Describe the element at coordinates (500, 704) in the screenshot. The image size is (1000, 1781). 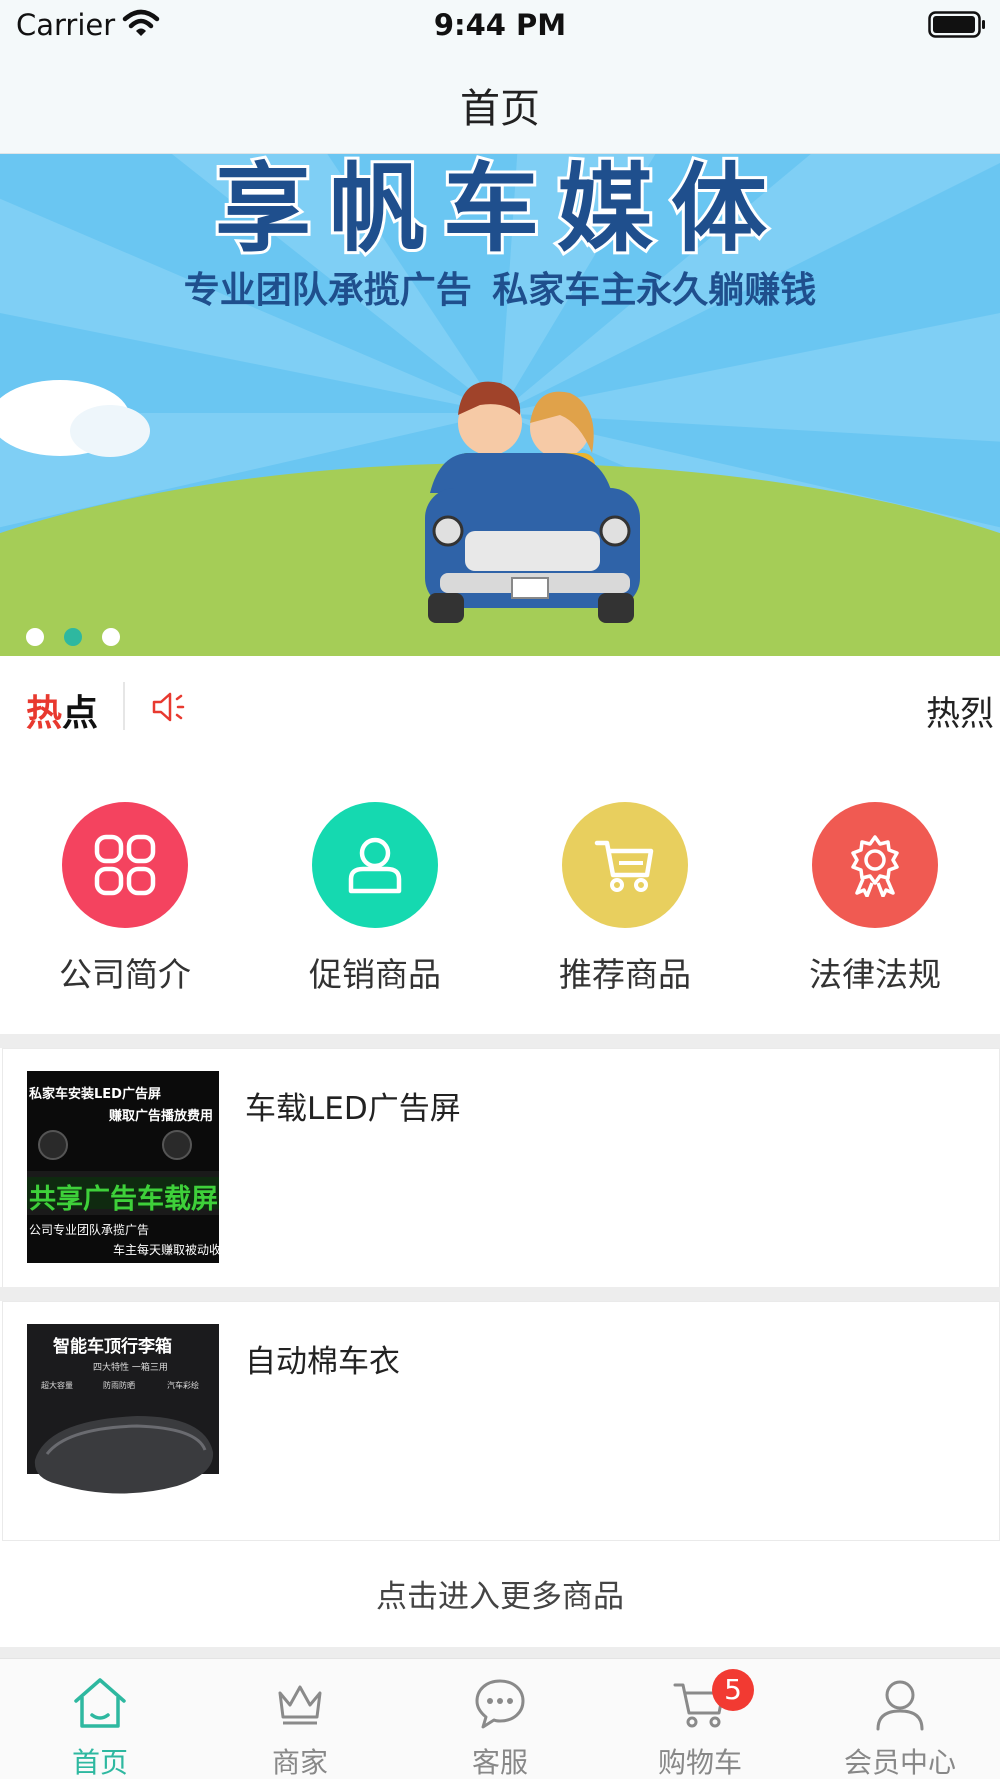
I see `hot-ticker: 热点 热烈` at that location.